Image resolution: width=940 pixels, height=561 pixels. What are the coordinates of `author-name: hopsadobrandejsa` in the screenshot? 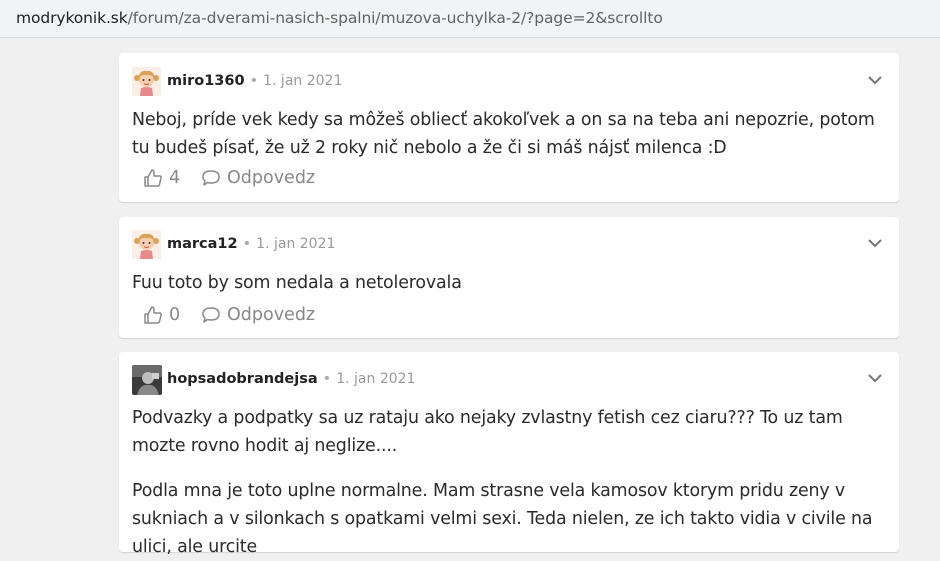 It's located at (242, 379).